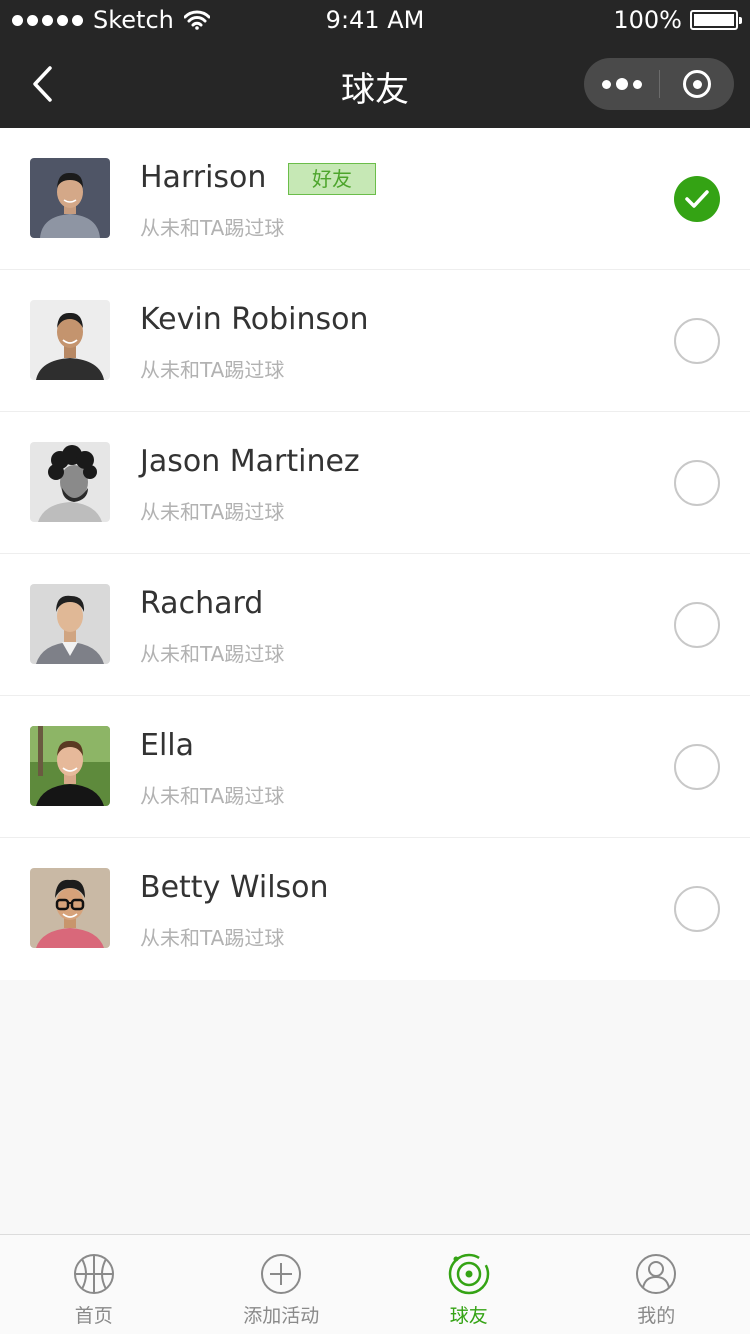 Image resolution: width=750 pixels, height=1334 pixels. I want to click on bottom-tab-bar: 首页 添加活动 球友 我的, so click(375, 1284).